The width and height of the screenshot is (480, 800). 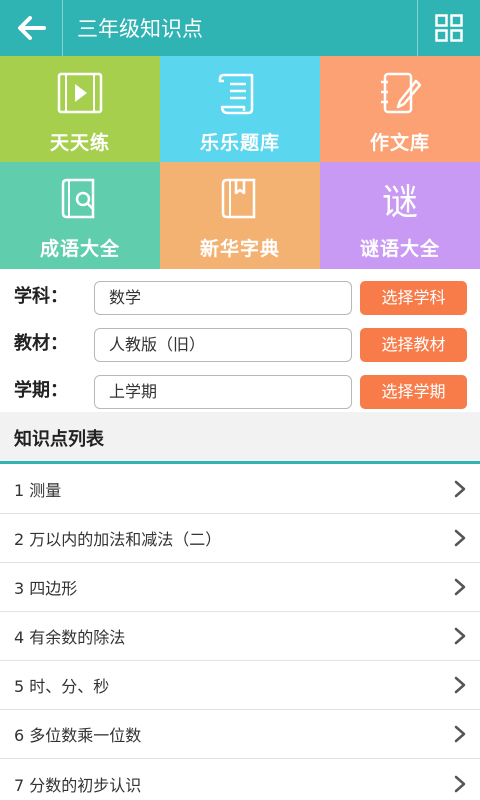 I want to click on app-header: 三年级知识点, so click(x=240, y=28).